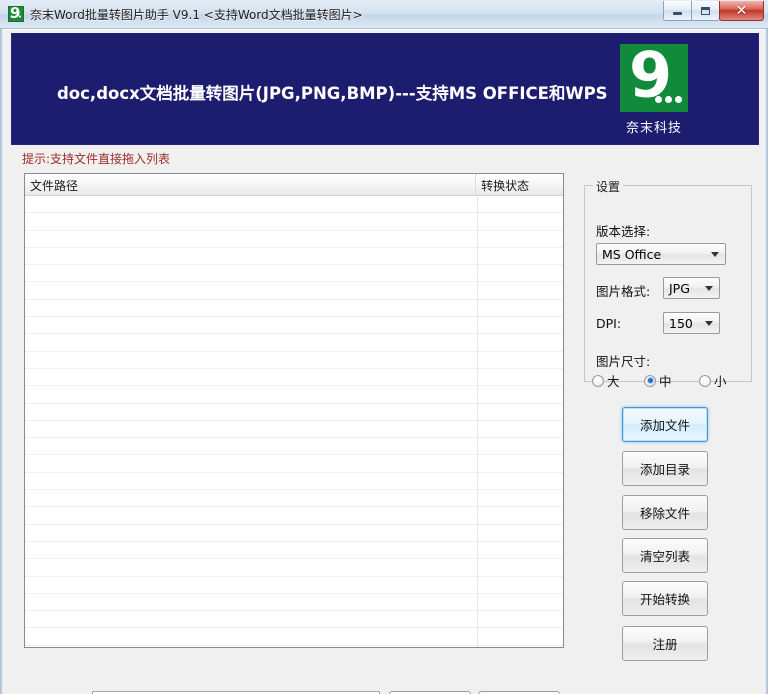  I want to click on image-size-label: 图片尺寸:, so click(623, 361).